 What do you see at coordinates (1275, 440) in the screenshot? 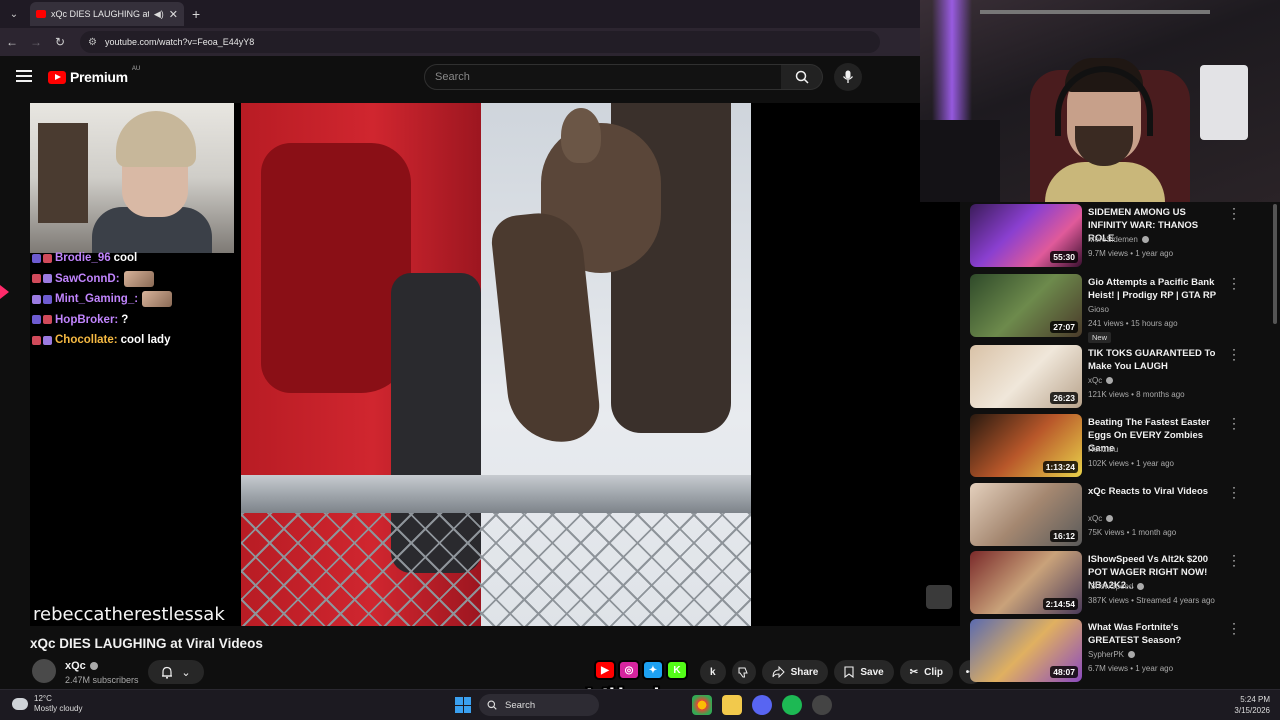
I see `sidebar-scrollbar` at bounding box center [1275, 440].